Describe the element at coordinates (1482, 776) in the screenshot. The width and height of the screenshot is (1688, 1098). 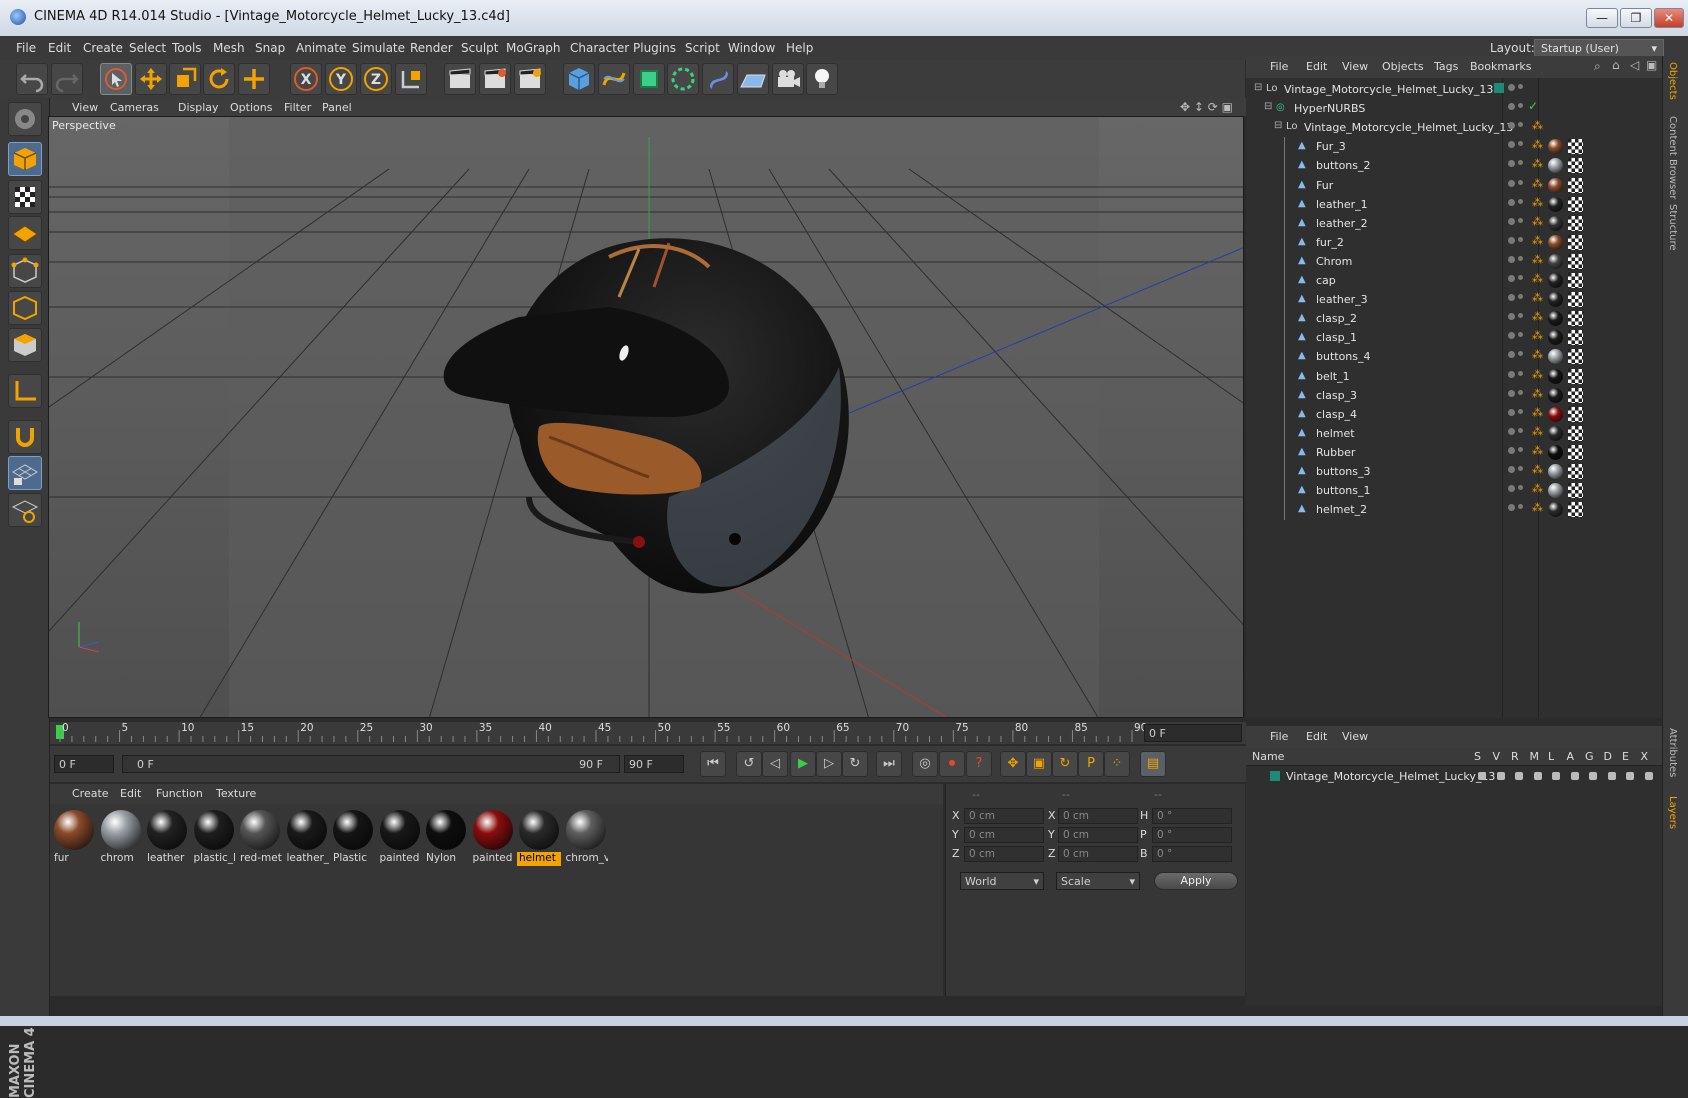
I see `layer-toggle-icon` at that location.